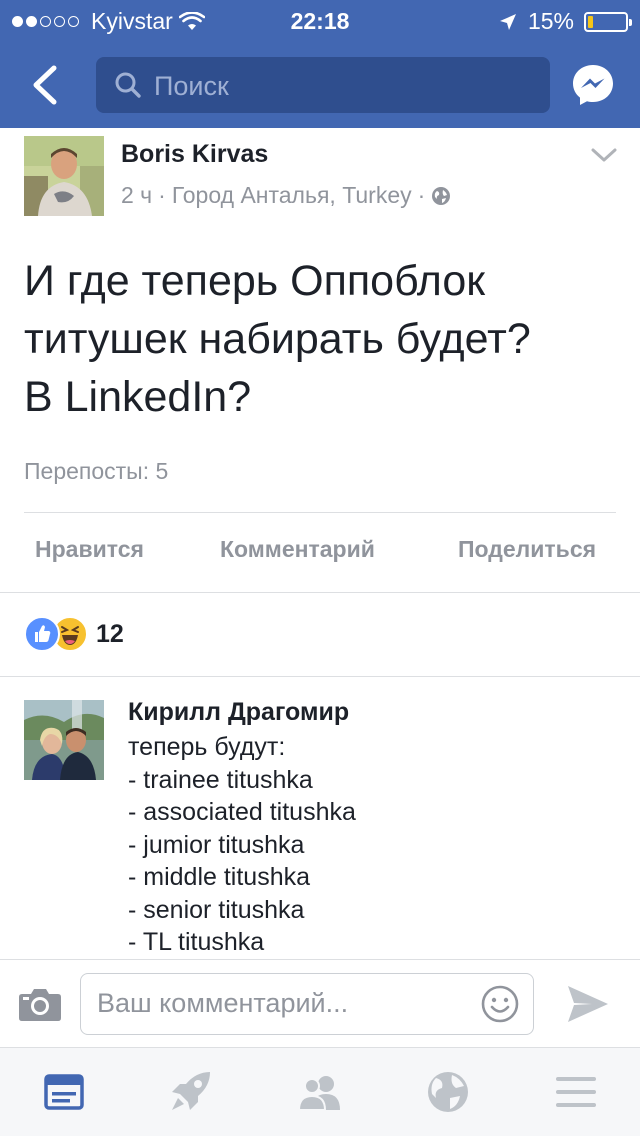 The image size is (640, 1136). Describe the element at coordinates (297, 549) in the screenshot. I see `comment-button: Комментарий` at that location.